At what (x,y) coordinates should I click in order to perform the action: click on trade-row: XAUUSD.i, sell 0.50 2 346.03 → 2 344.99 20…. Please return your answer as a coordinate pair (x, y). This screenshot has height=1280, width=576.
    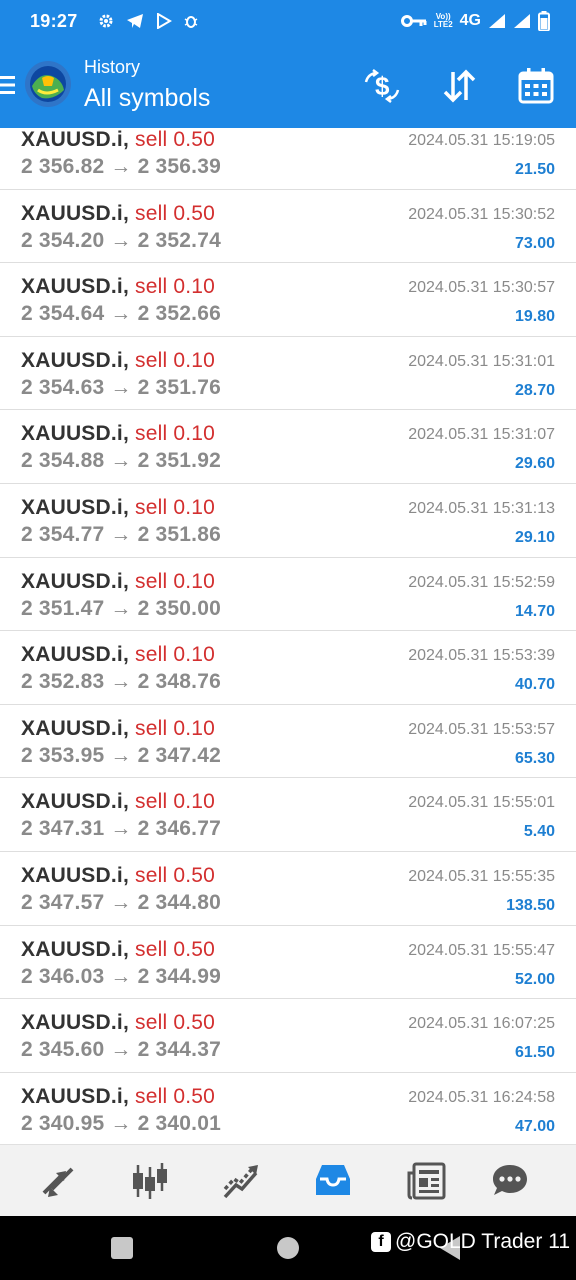
    Looking at the image, I should click on (288, 963).